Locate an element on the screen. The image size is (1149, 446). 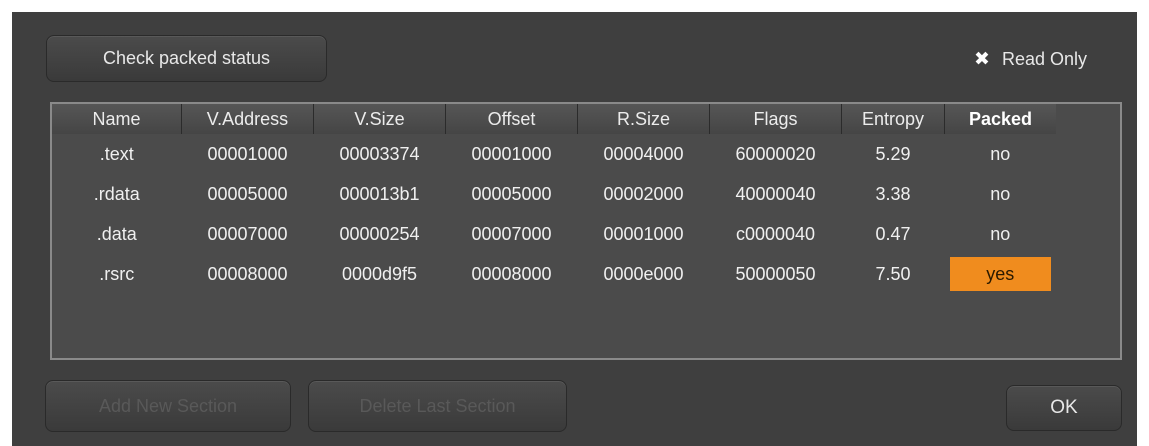
cell-offset: 00001000 is located at coordinates (511, 153).